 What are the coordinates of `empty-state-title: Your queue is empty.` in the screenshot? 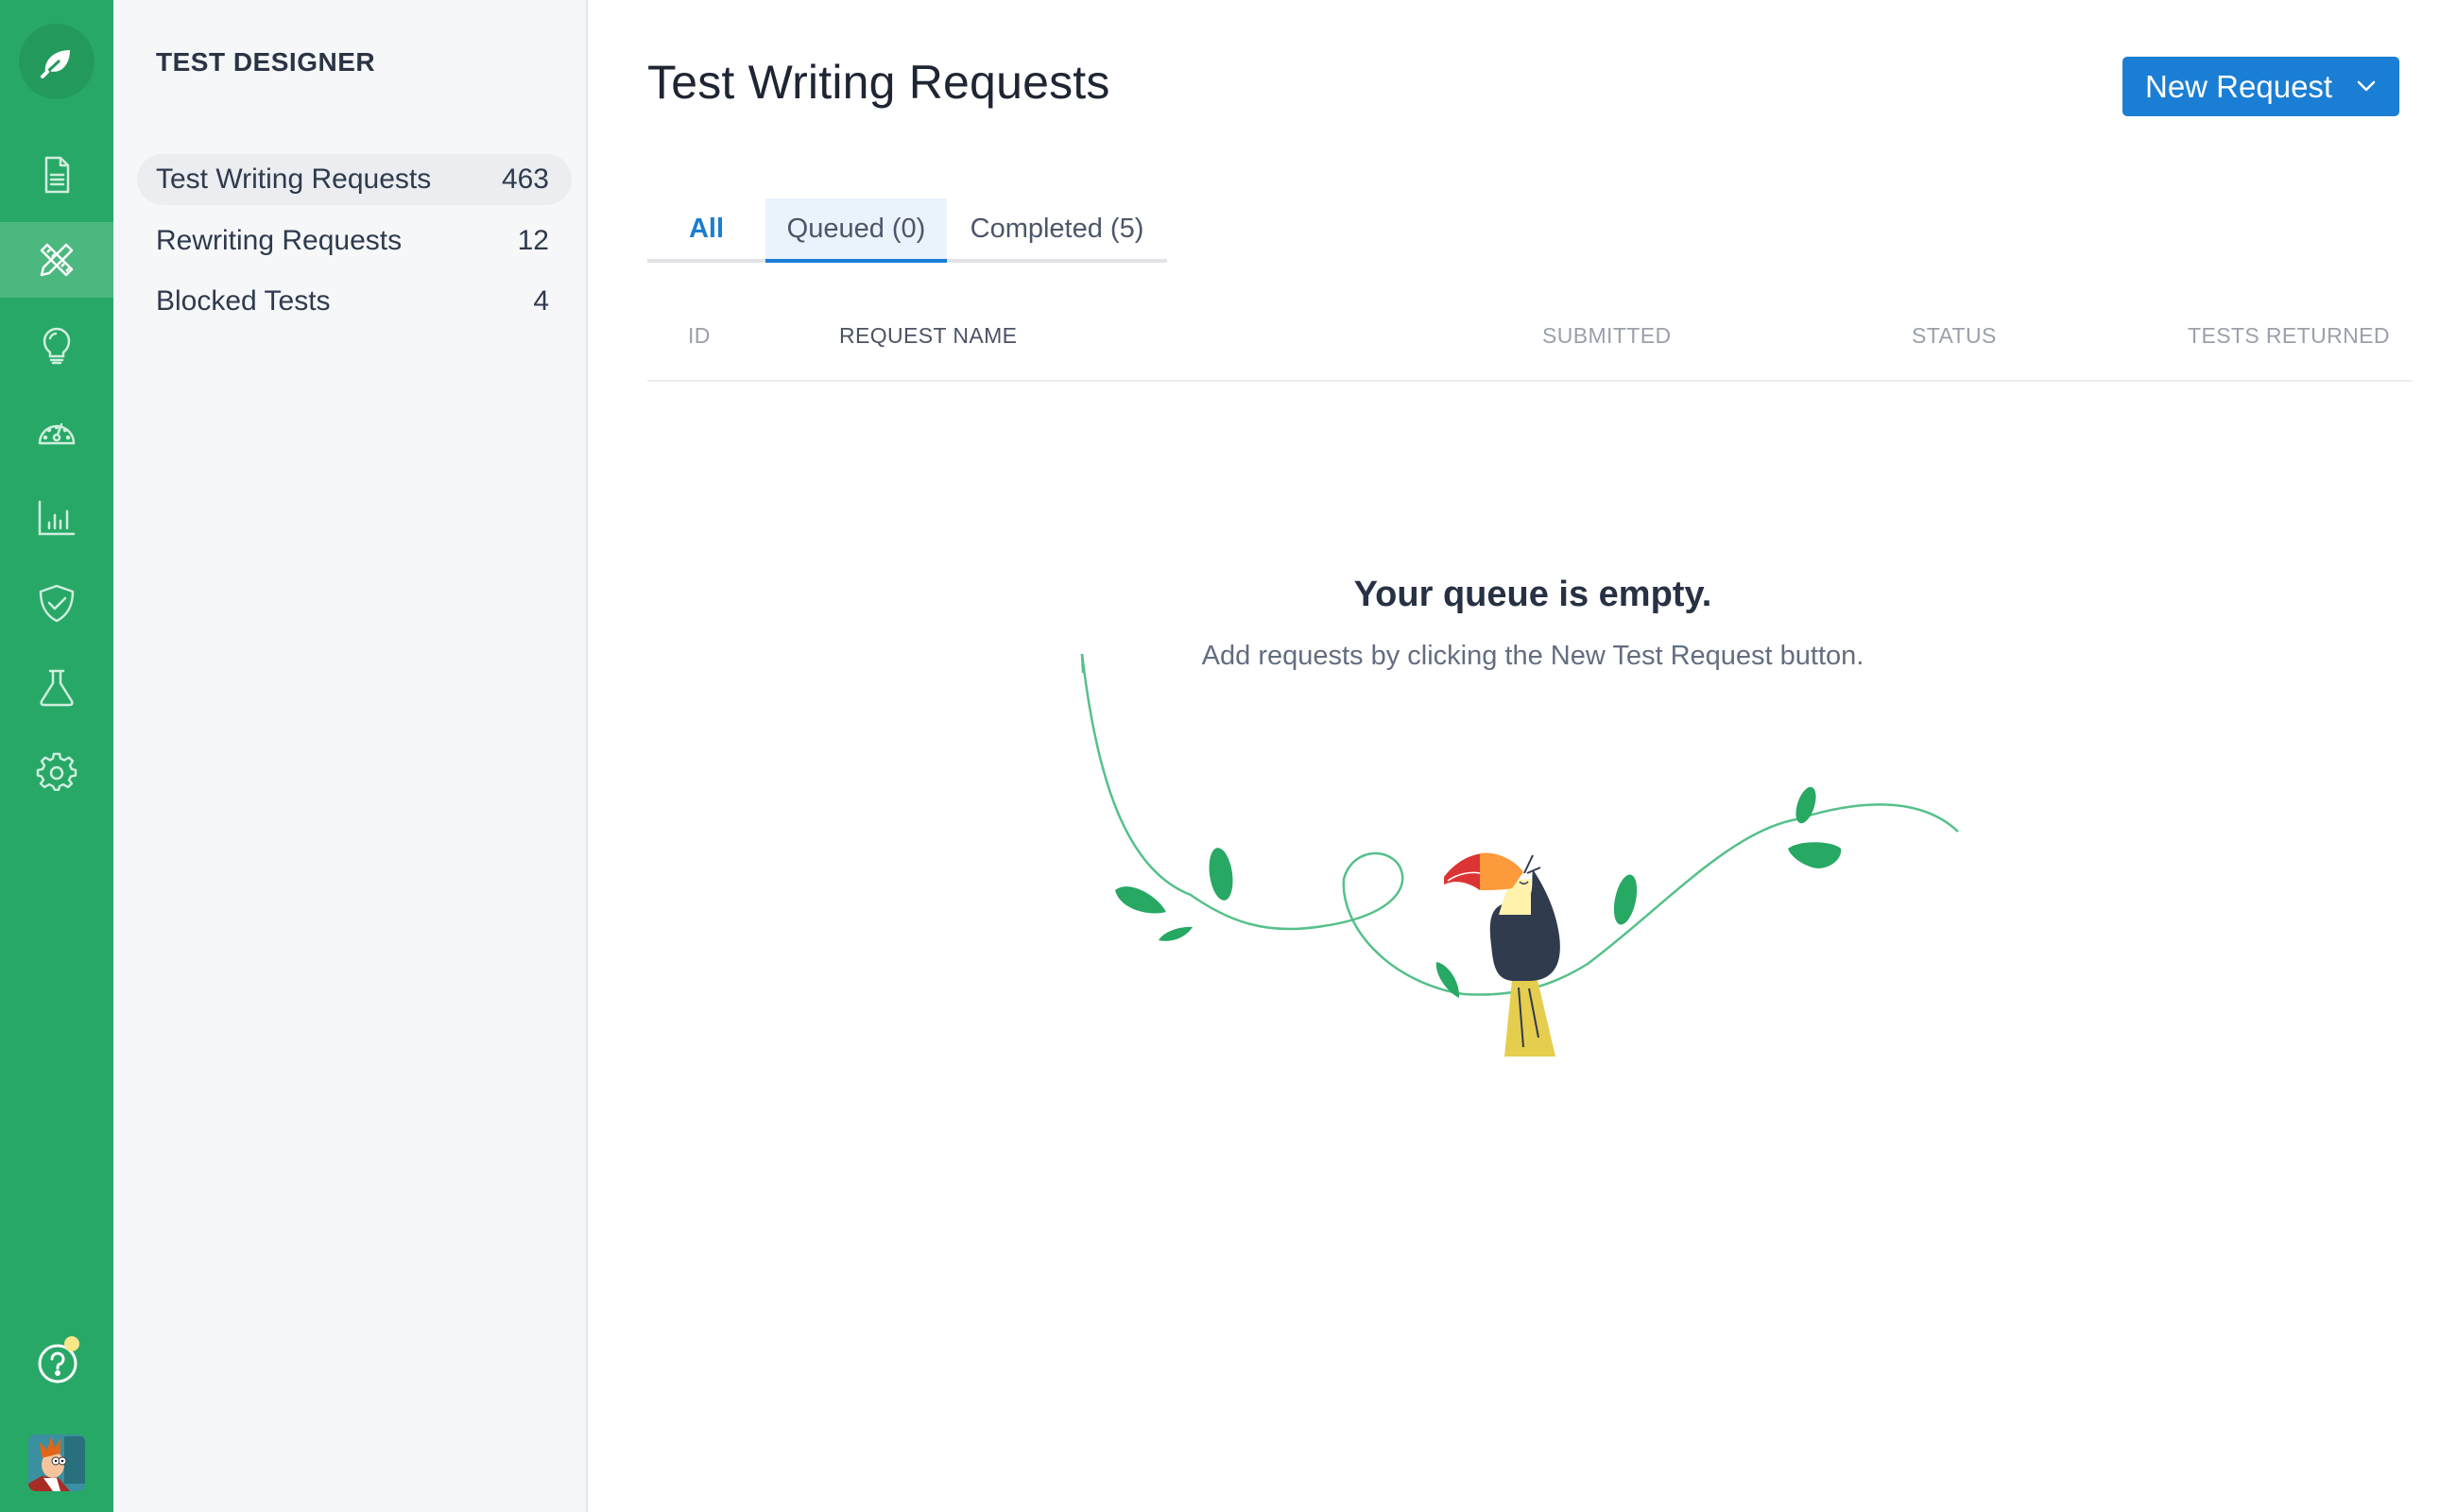 It's located at (1532, 594).